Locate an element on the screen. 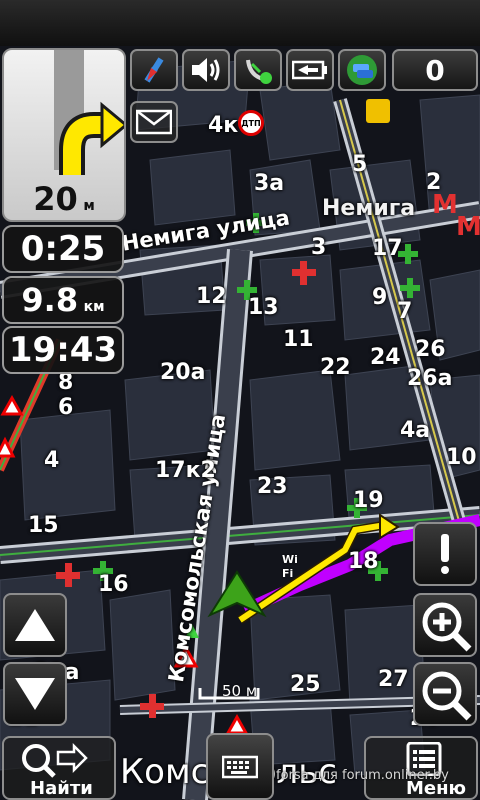  find-button-label: Найти is located at coordinates (61, 788).